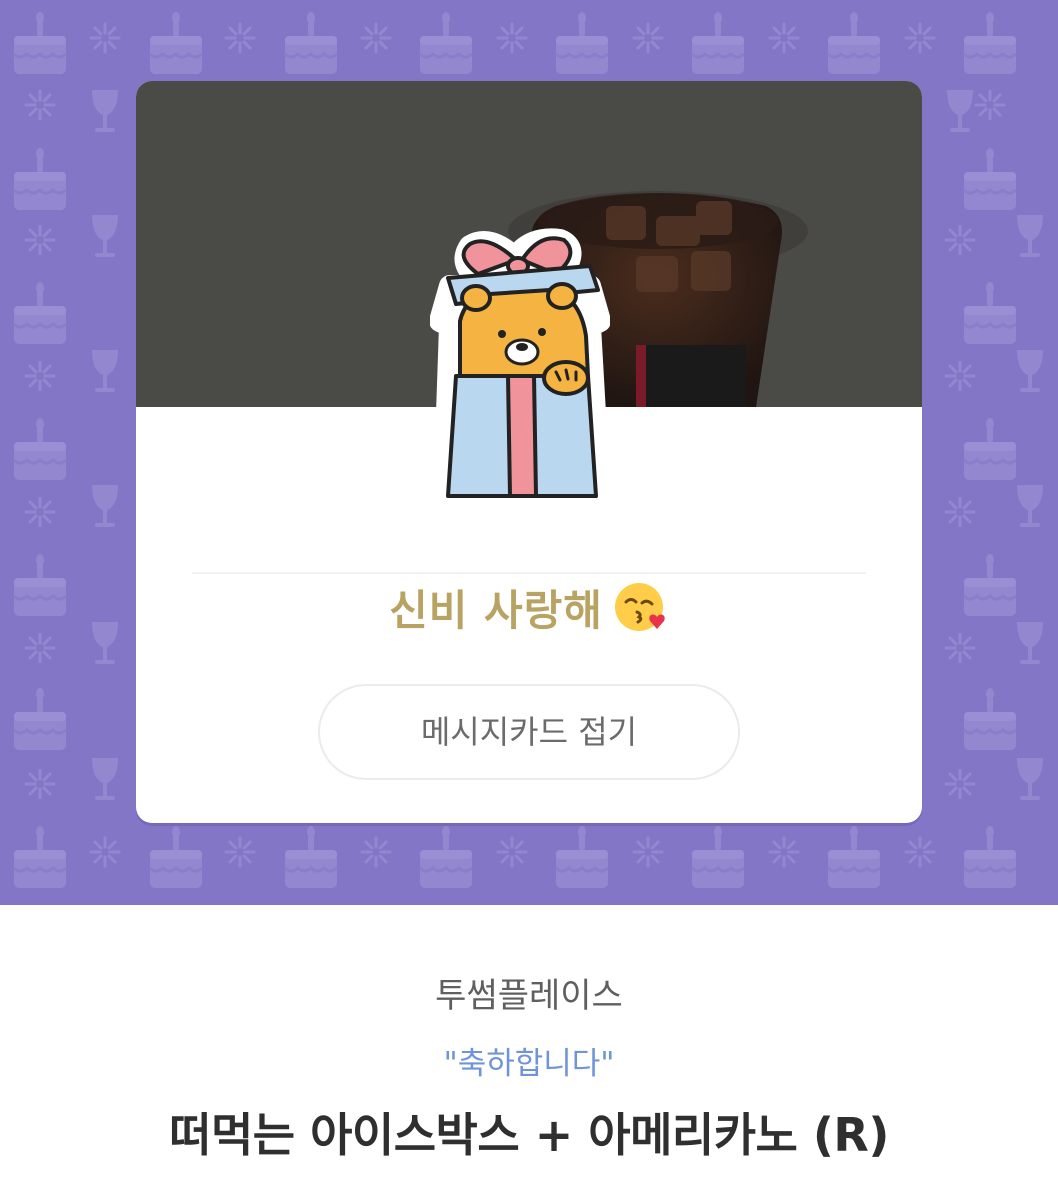 The image size is (1058, 1200). What do you see at coordinates (529, 573) in the screenshot?
I see `card-divider` at bounding box center [529, 573].